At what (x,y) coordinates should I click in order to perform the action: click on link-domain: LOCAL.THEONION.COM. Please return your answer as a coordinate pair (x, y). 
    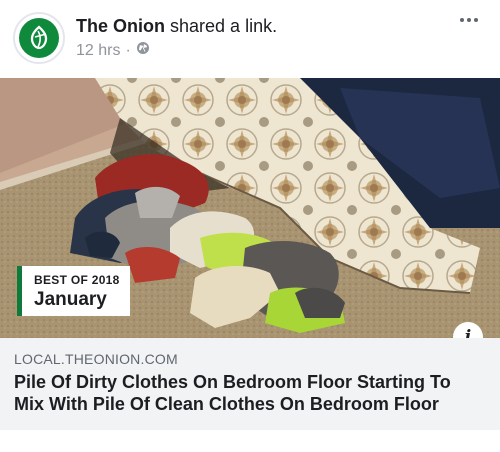
    Looking at the image, I should click on (96, 359).